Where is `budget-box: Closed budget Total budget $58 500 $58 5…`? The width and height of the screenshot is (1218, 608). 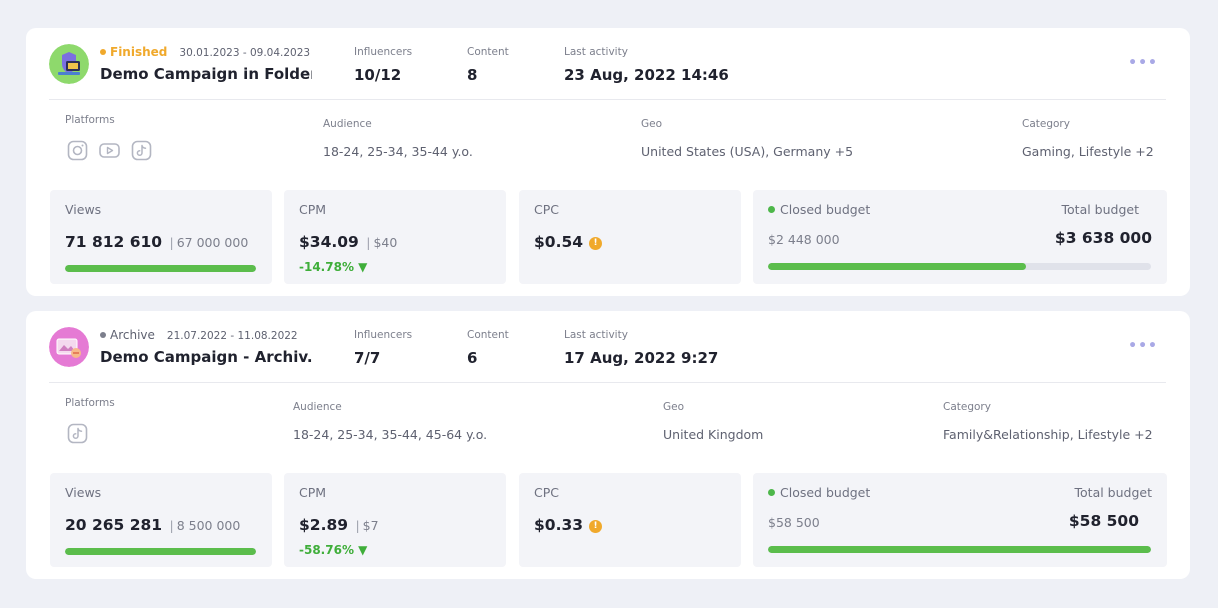 budget-box: Closed budget Total budget $58 500 $58 5… is located at coordinates (960, 520).